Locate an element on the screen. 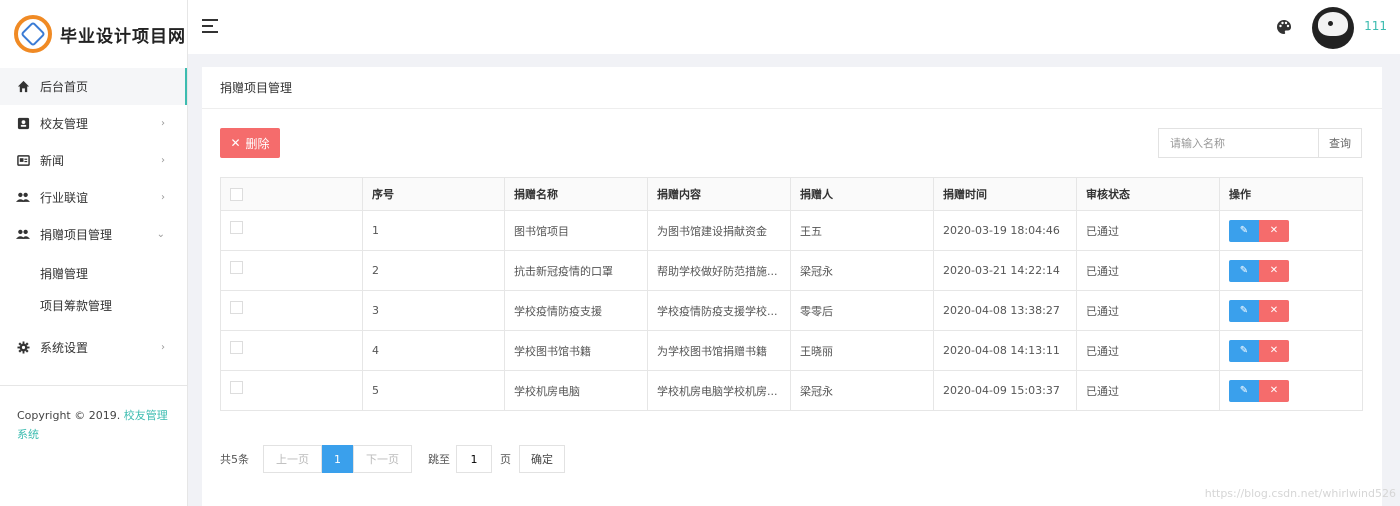 Image resolution: width=1400 pixels, height=506 pixels. column-header: 捐赠人 is located at coordinates (862, 194).